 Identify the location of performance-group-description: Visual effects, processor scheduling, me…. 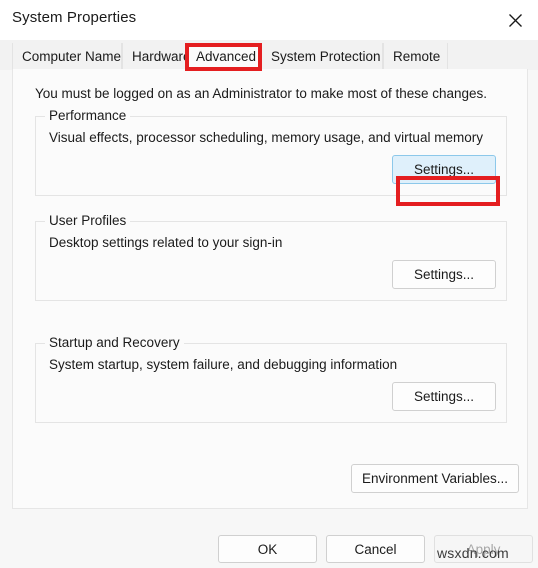
(266, 137).